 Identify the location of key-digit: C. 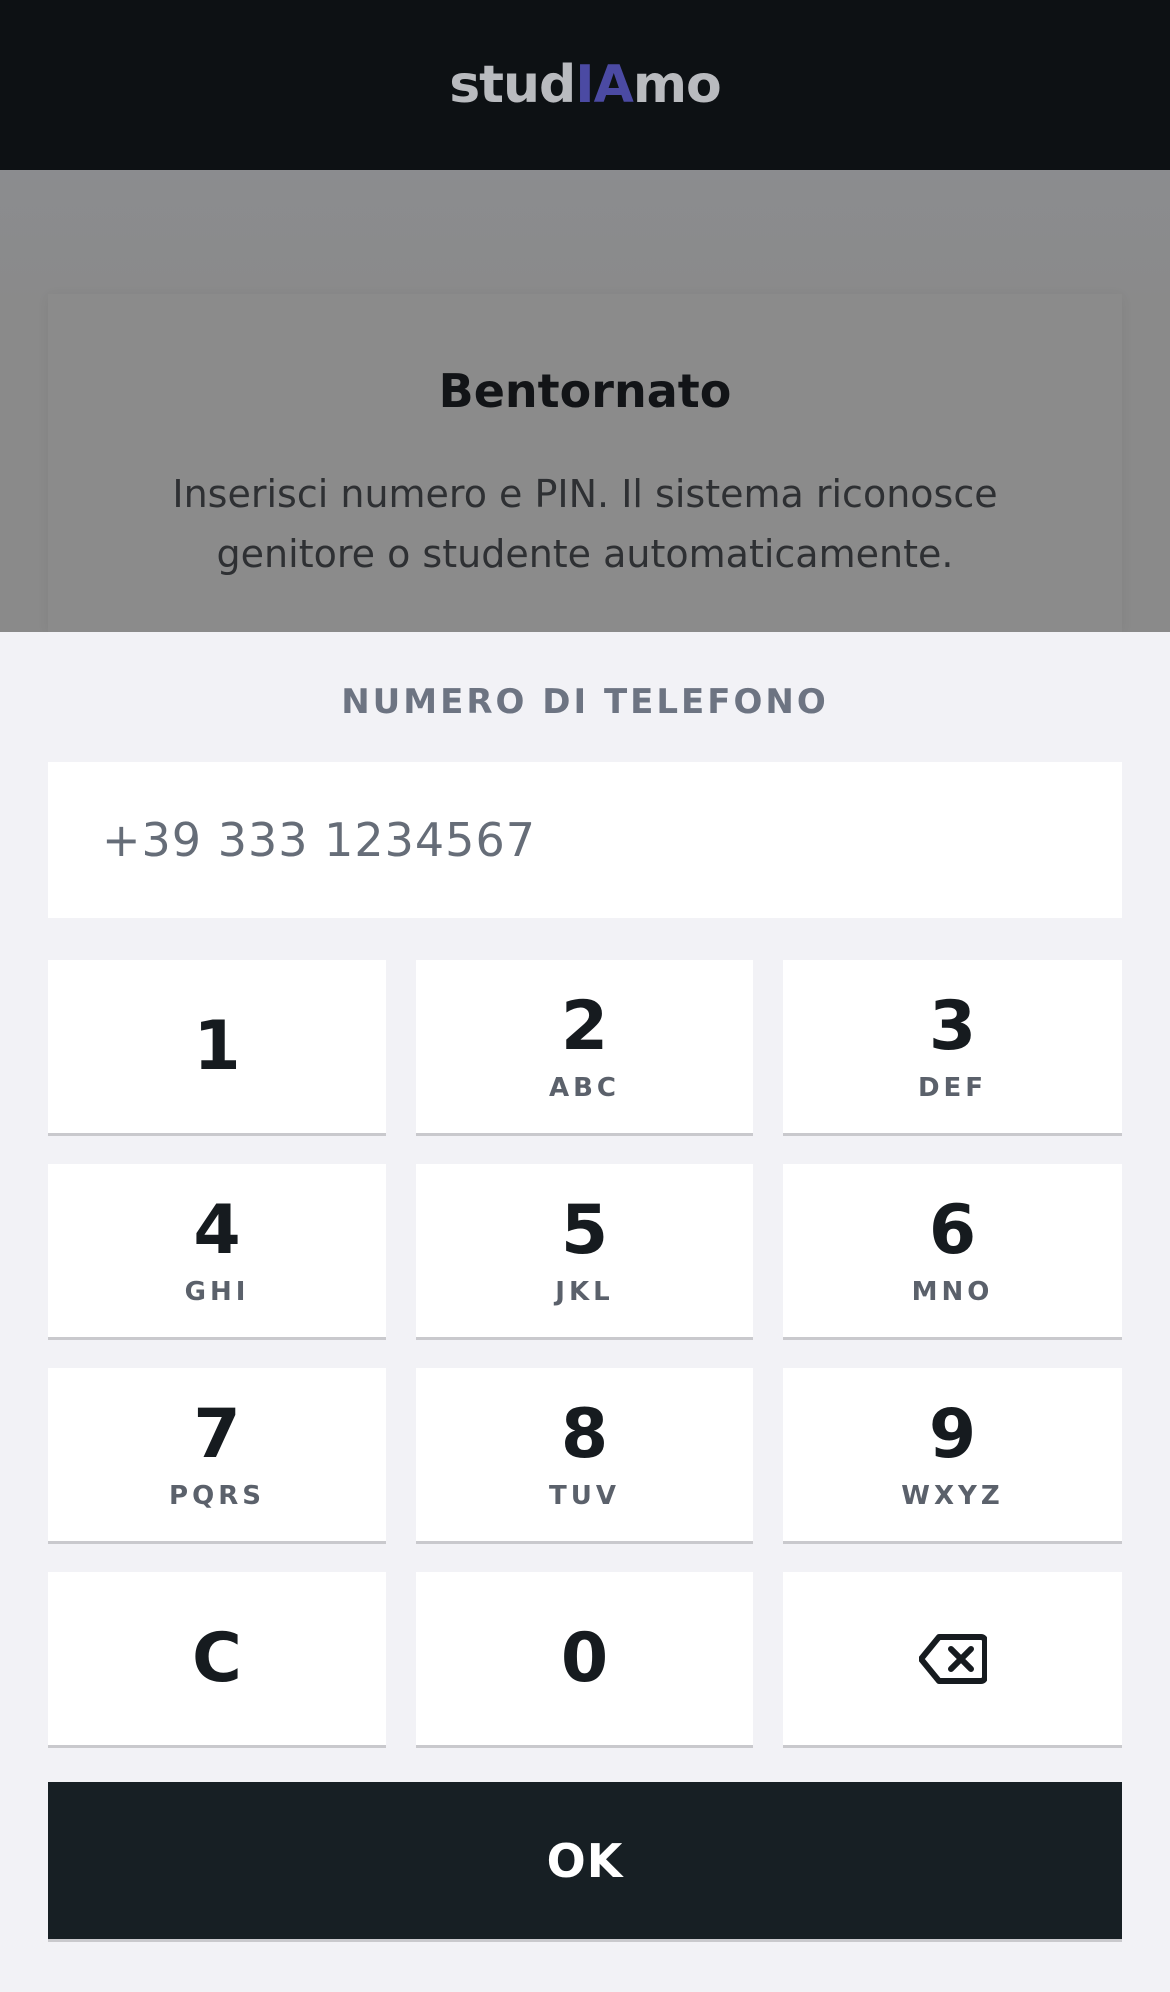
(217, 1658).